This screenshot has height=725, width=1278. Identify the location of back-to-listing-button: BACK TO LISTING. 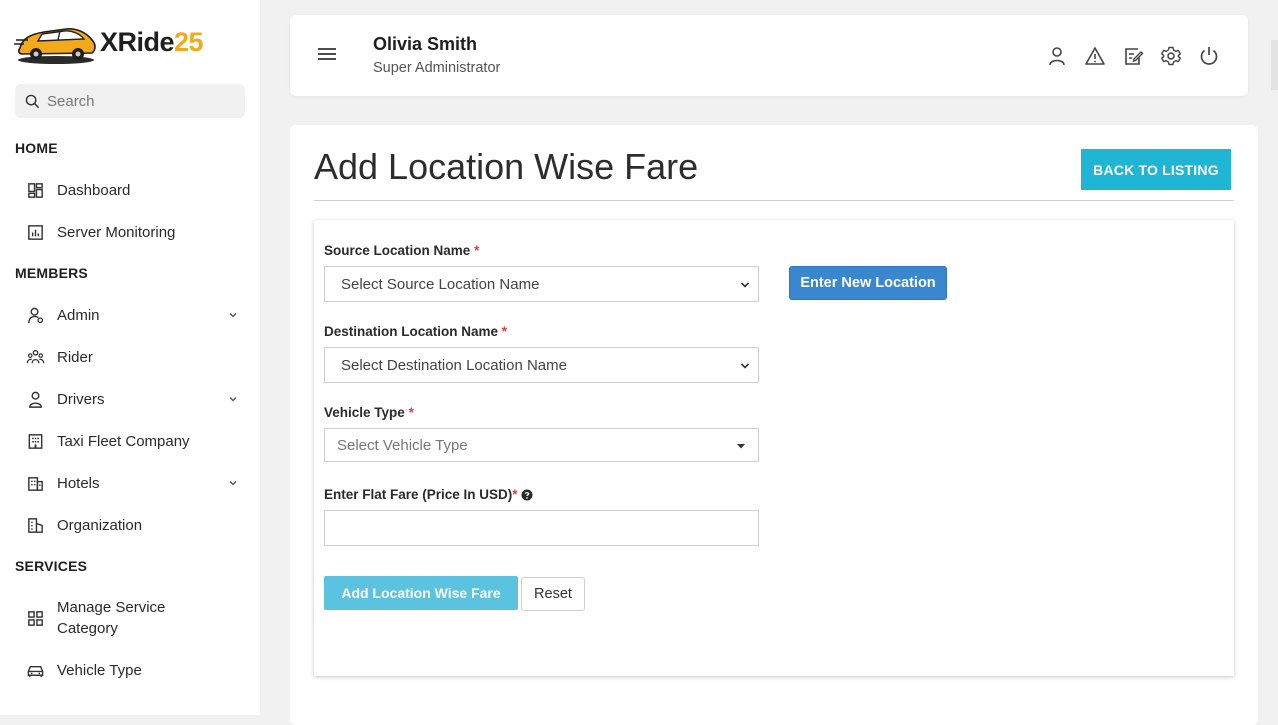
(1156, 169).